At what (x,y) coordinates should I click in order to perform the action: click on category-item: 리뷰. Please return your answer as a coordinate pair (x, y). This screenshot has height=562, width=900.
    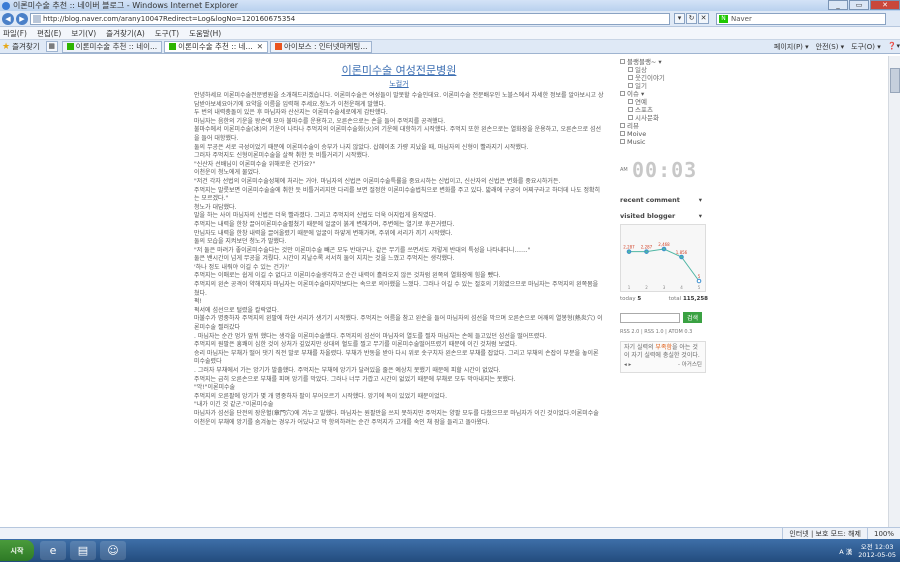
    Looking at the image, I should click on (666, 126).